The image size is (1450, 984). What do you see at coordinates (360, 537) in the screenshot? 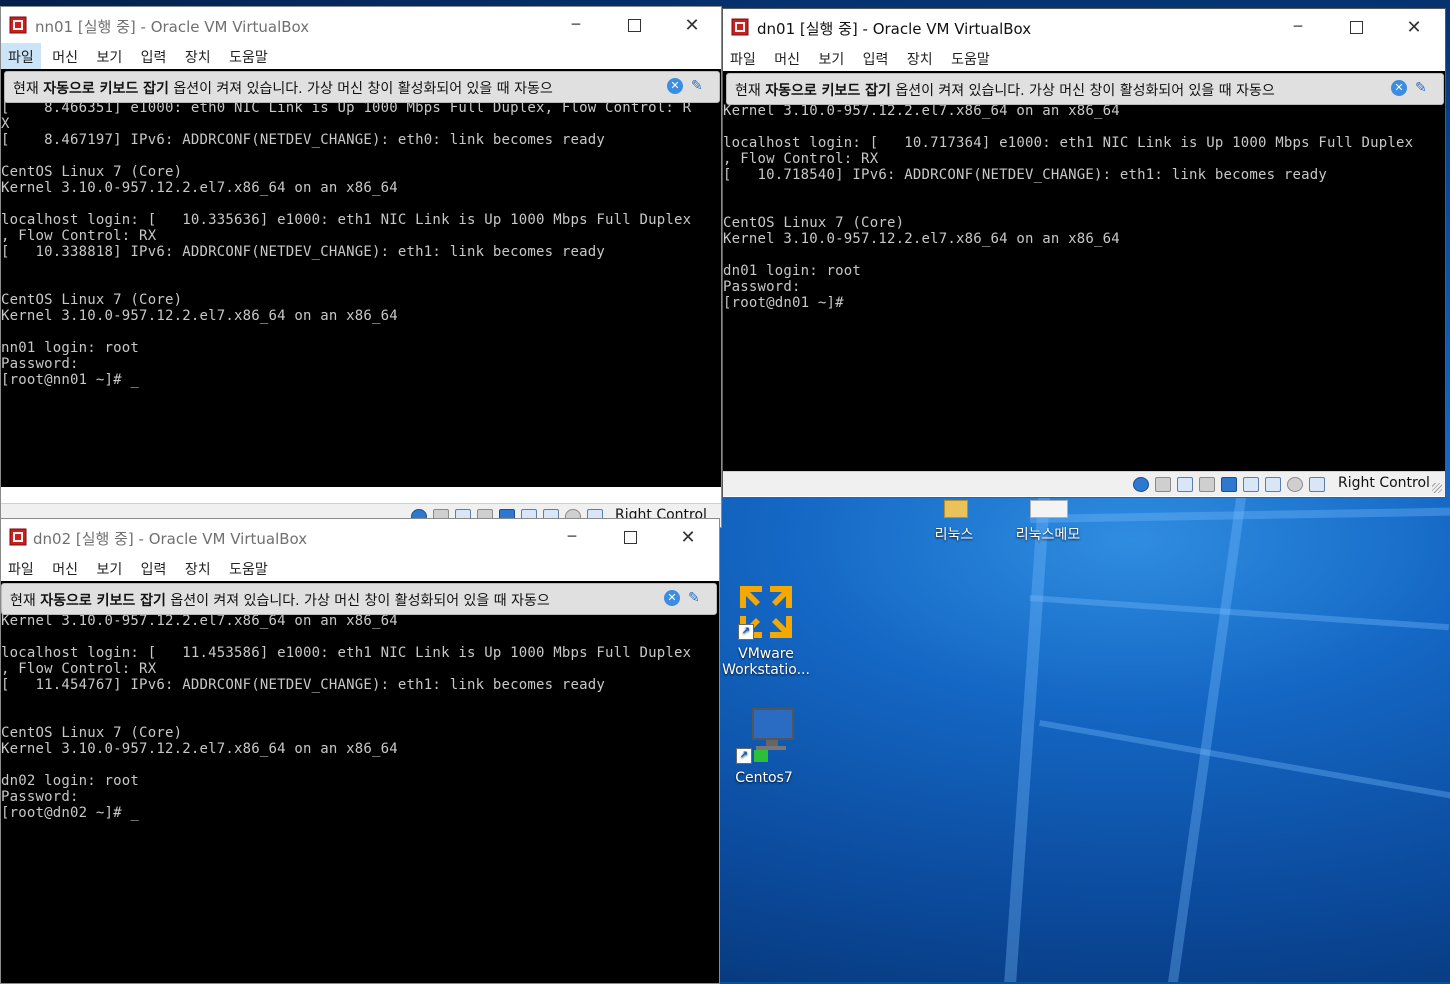
I see `title-bar: dn02 [실행 중] - Oracle VM VirtualBox ─ ✕` at bounding box center [360, 537].